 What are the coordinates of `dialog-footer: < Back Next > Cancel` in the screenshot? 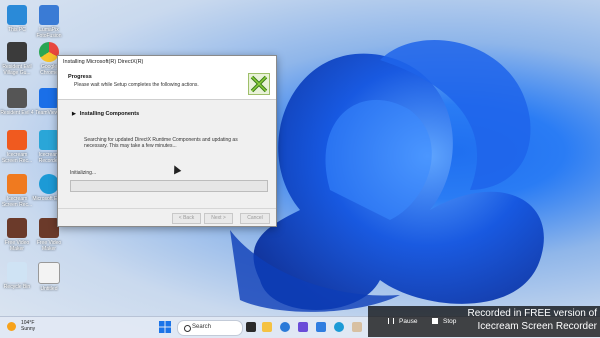 It's located at (167, 217).